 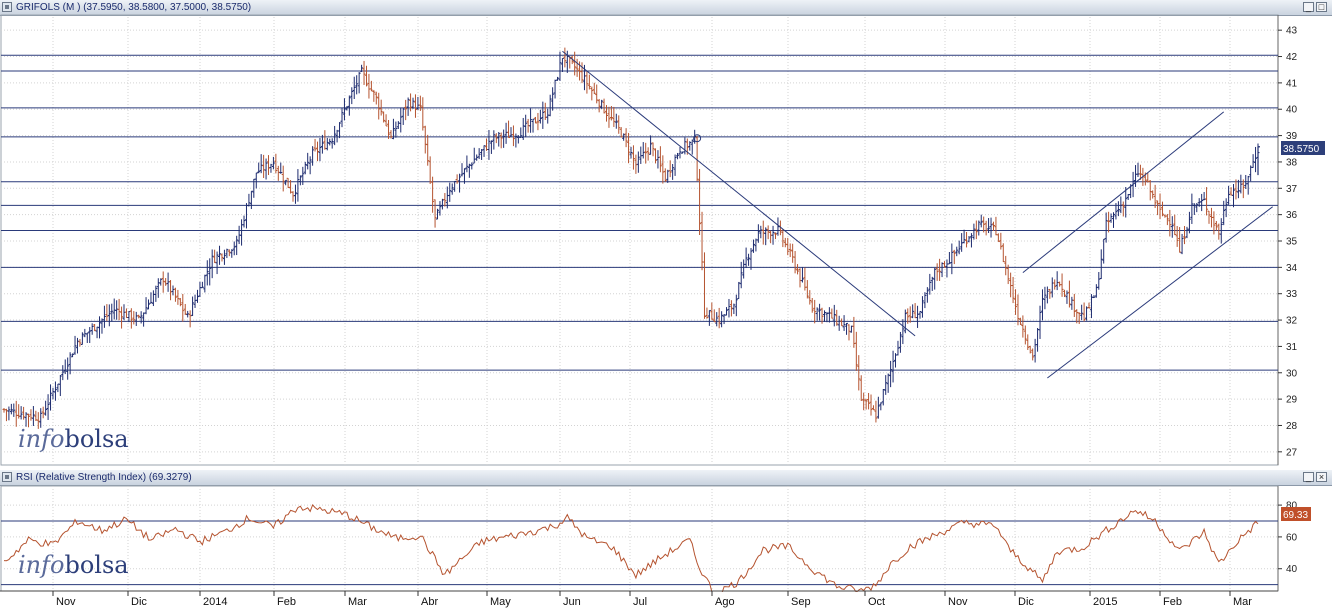 What do you see at coordinates (1242, 602) in the screenshot?
I see `x-tick-label: Mar` at bounding box center [1242, 602].